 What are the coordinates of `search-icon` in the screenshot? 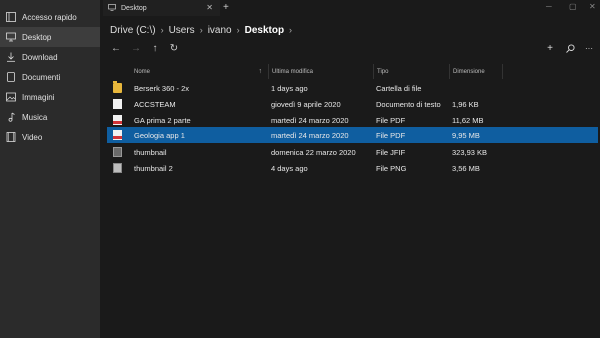 It's located at (570, 48).